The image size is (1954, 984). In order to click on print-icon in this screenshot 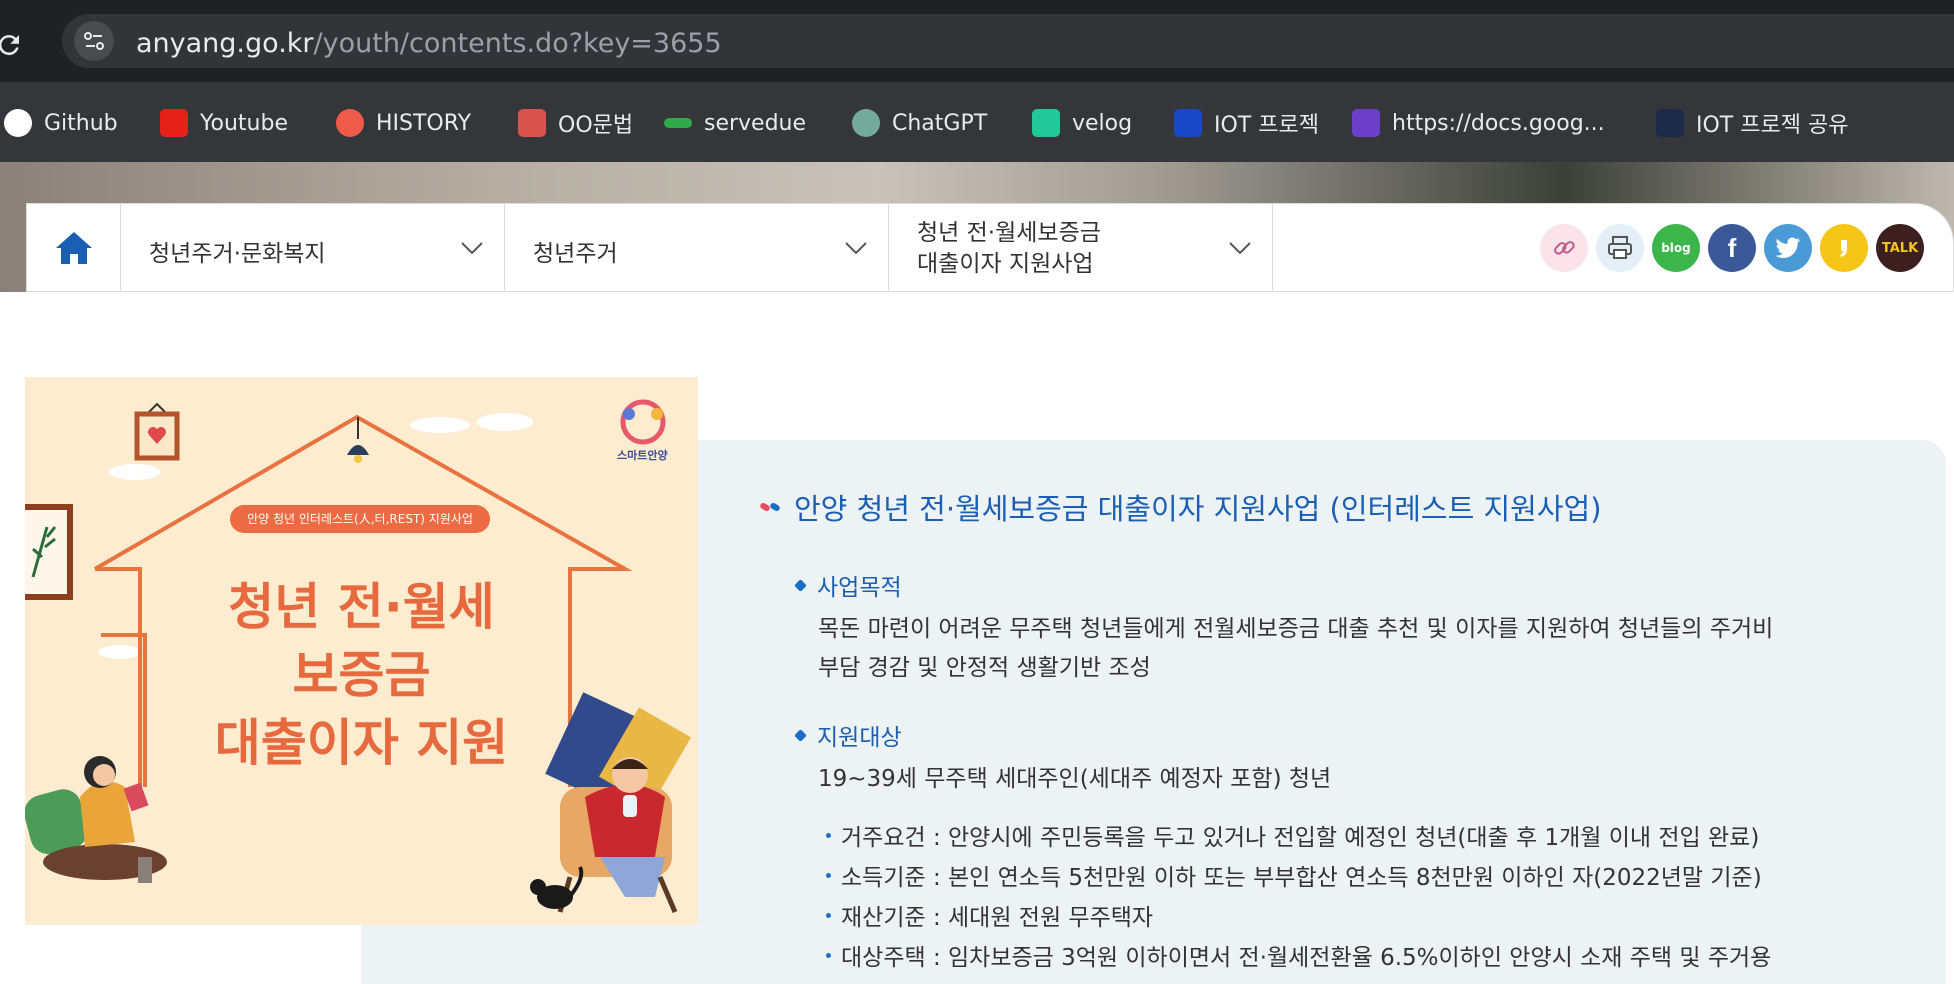, I will do `click(1620, 247)`.